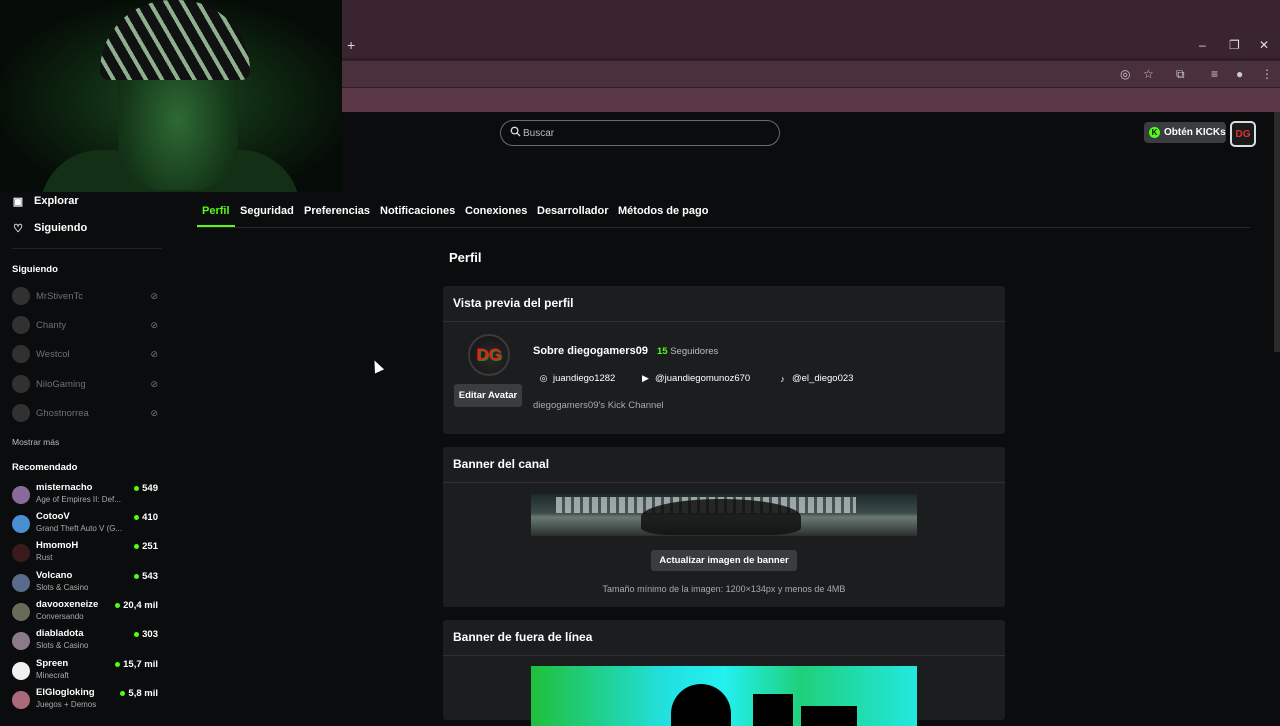  Describe the element at coordinates (52, 663) in the screenshot. I see `channel-name: Spreen` at that location.